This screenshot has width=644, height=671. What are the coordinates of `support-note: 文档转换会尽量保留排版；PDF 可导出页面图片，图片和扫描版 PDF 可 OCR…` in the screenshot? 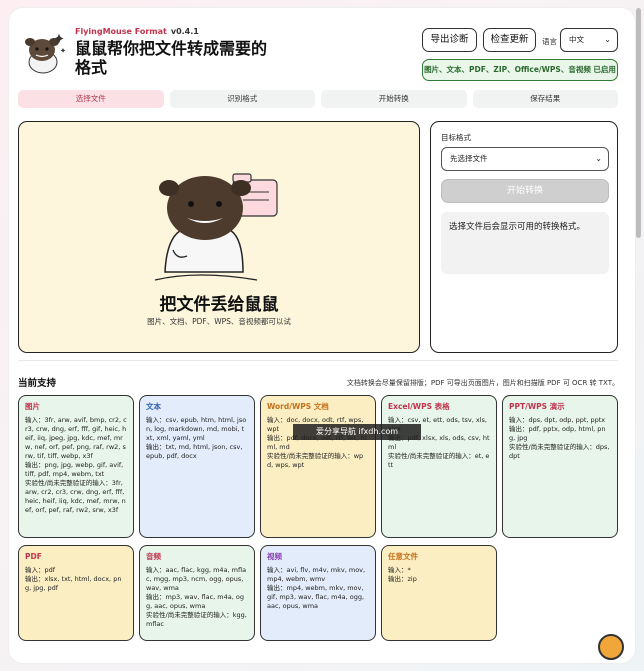 It's located at (482, 383).